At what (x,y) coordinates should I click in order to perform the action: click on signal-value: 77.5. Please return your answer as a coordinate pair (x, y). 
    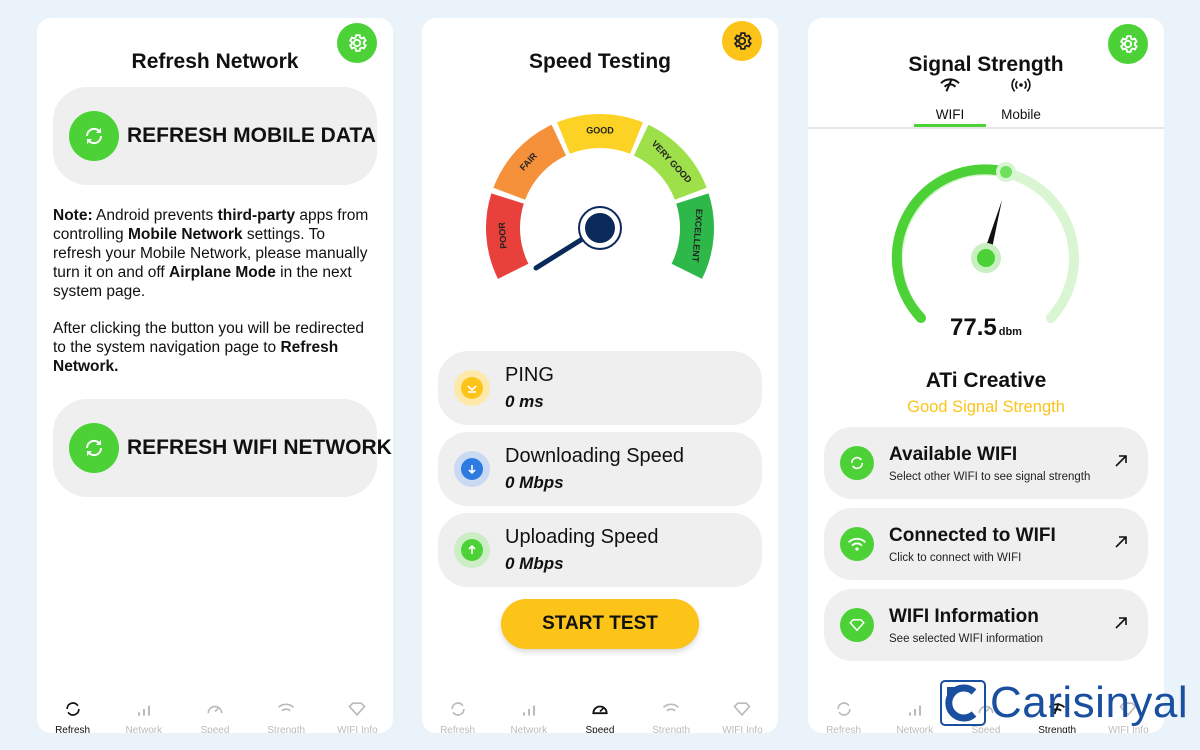
    Looking at the image, I should click on (973, 327).